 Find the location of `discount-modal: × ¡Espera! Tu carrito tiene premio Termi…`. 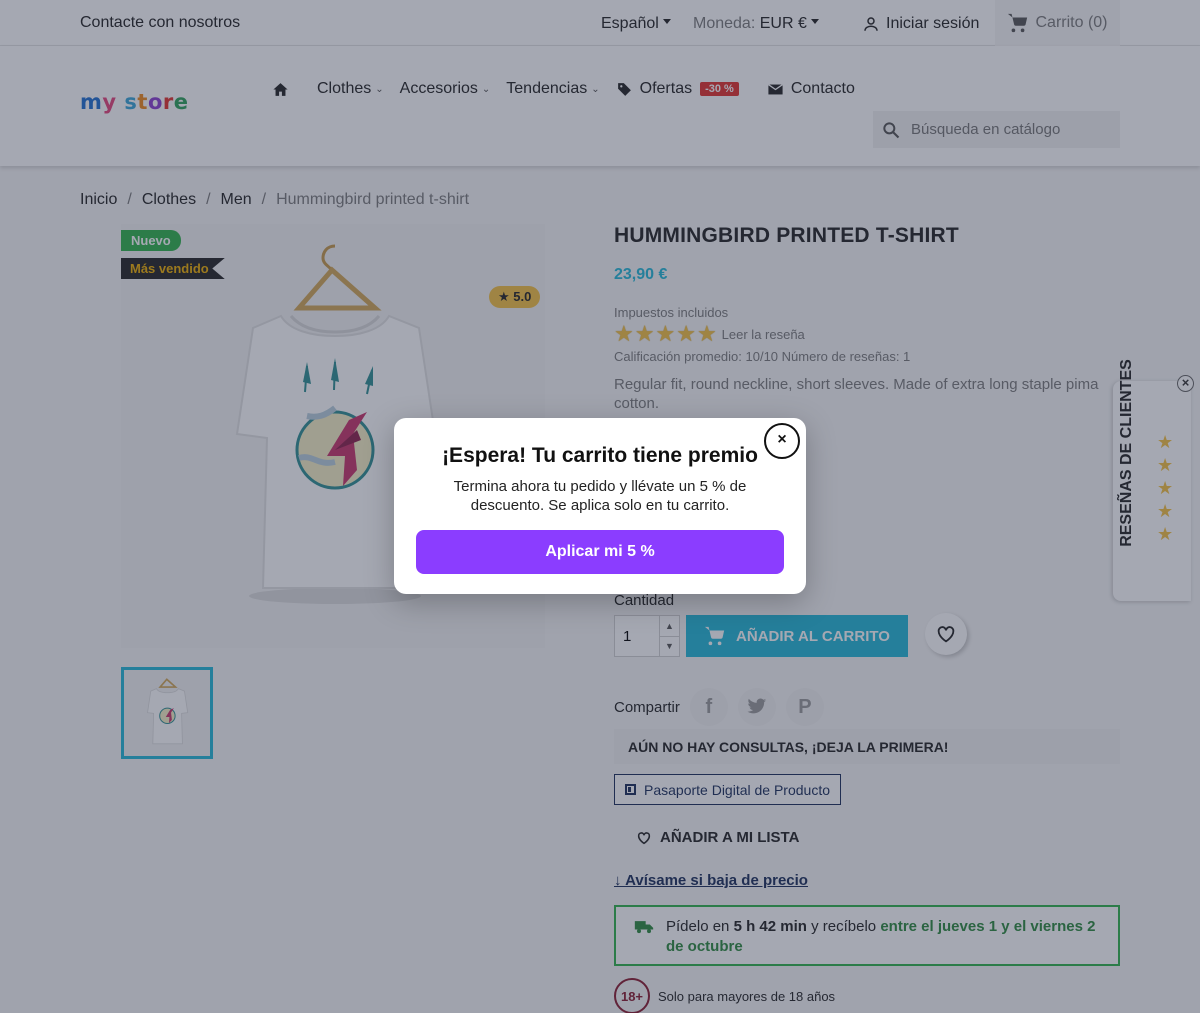

discount-modal: × ¡Espera! Tu carrito tiene premio Termi… is located at coordinates (600, 506).